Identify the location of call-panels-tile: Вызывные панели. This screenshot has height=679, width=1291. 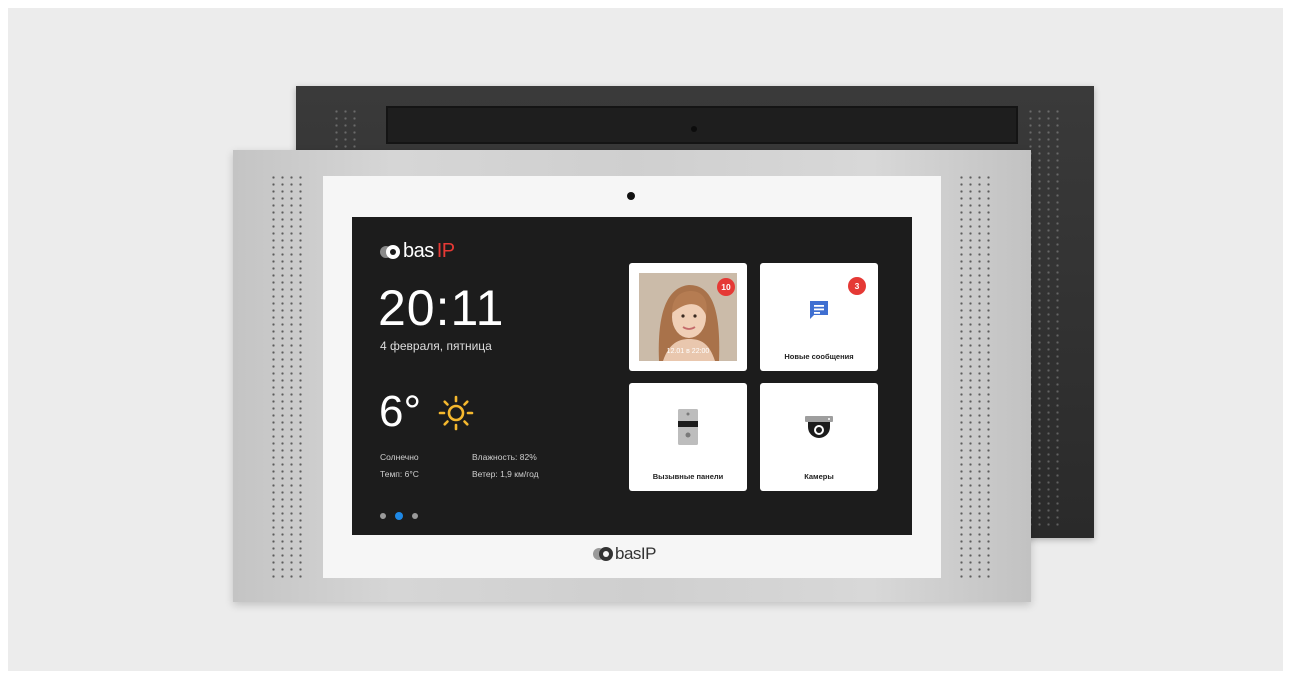
(688, 437).